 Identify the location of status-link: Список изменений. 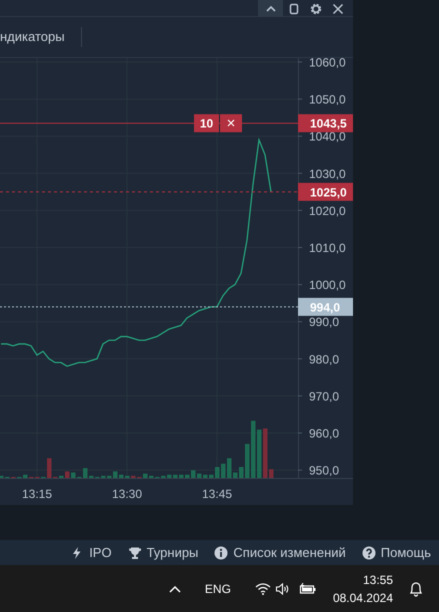
(280, 552).